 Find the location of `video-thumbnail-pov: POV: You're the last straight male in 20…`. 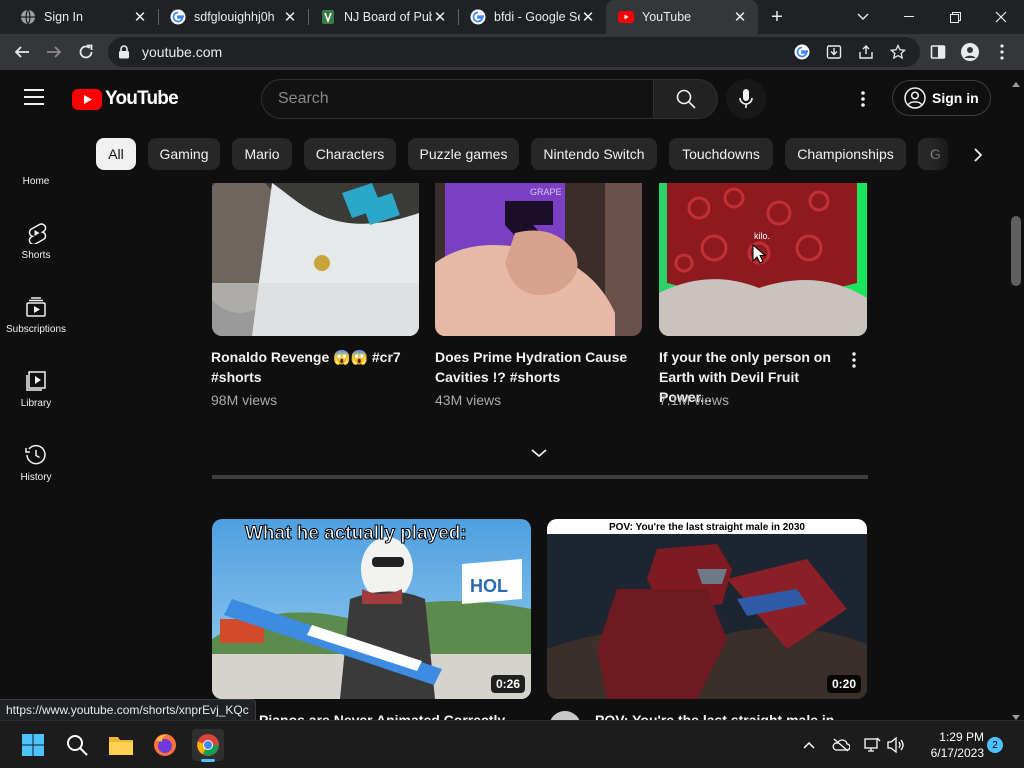

video-thumbnail-pov: POV: You're the last straight male in 20… is located at coordinates (707, 609).